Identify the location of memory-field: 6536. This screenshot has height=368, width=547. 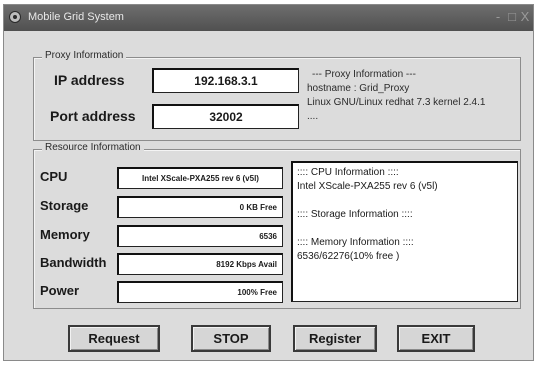
(200, 236).